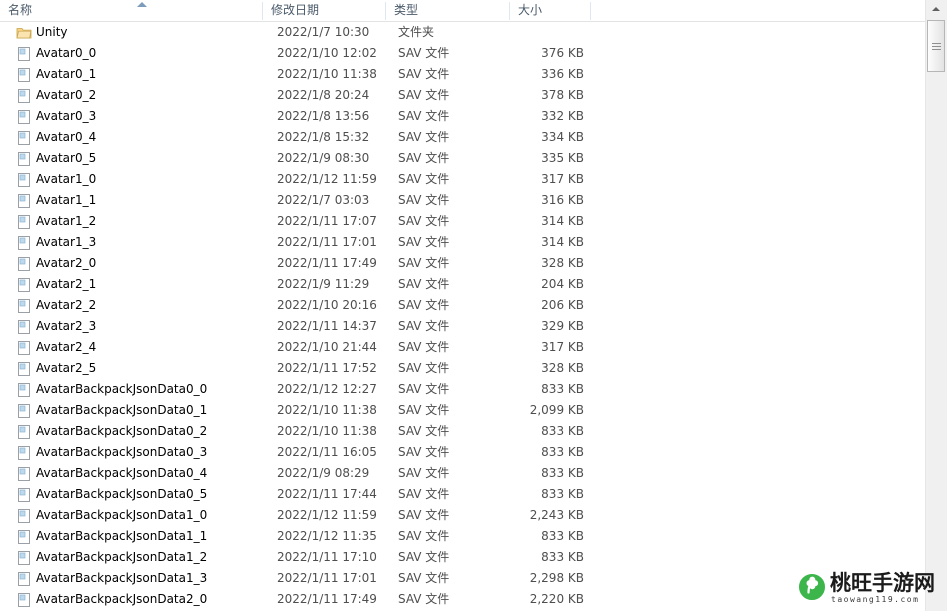 The image size is (947, 611). Describe the element at coordinates (556, 599) in the screenshot. I see `file-size-cell: 2,220 KB` at that location.